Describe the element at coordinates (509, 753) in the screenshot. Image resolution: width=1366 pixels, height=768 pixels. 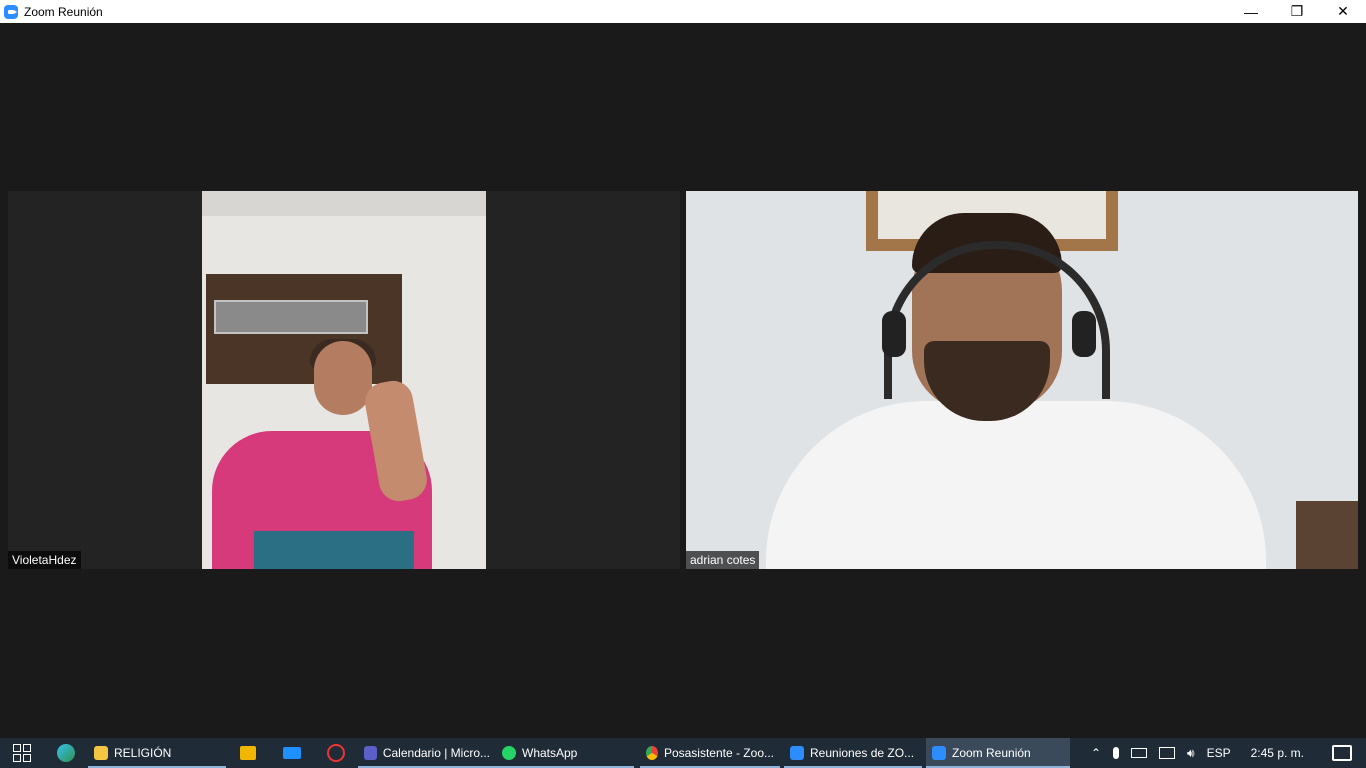
I see `whatsapp-icon` at that location.